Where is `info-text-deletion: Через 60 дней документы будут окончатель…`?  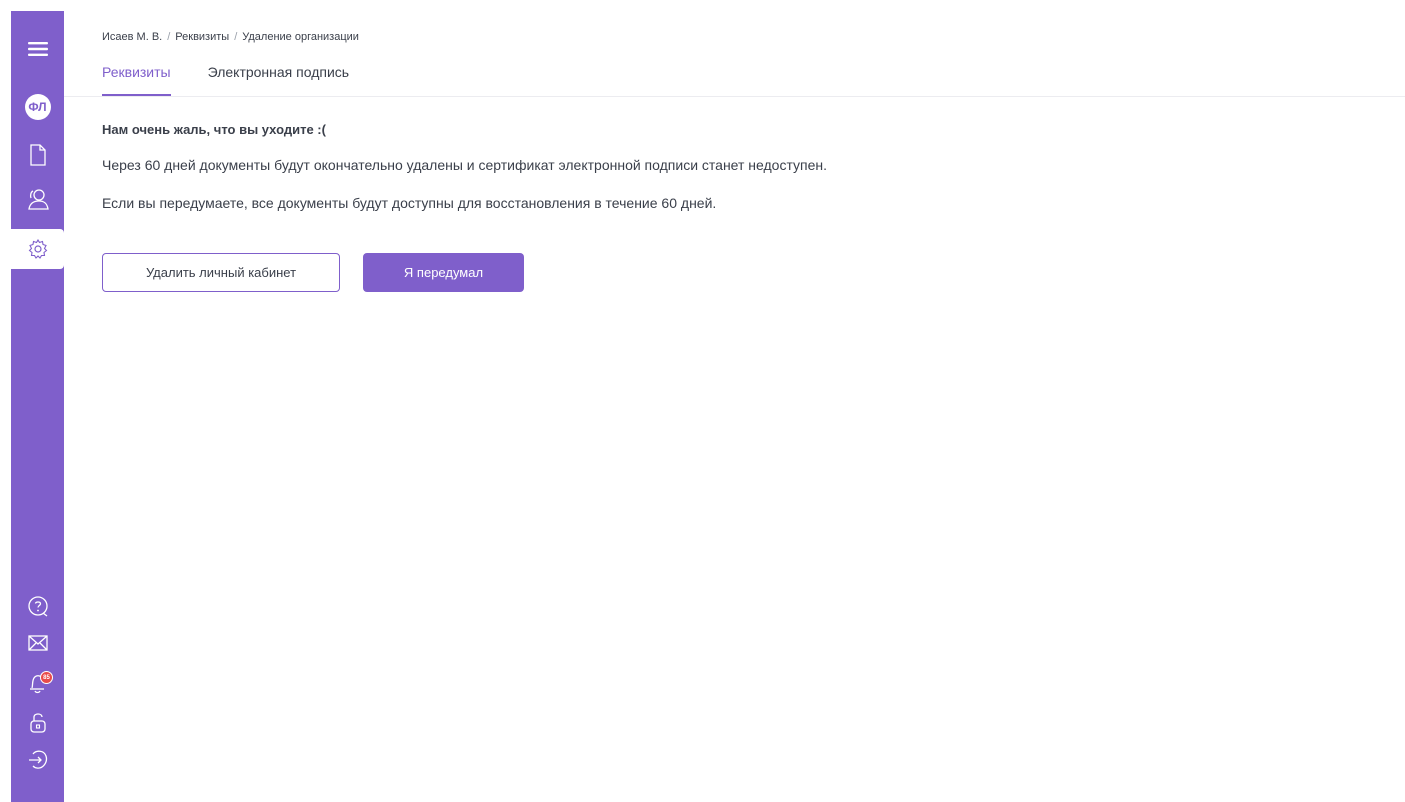 info-text-deletion: Через 60 дней документы будут окончатель… is located at coordinates (465, 165).